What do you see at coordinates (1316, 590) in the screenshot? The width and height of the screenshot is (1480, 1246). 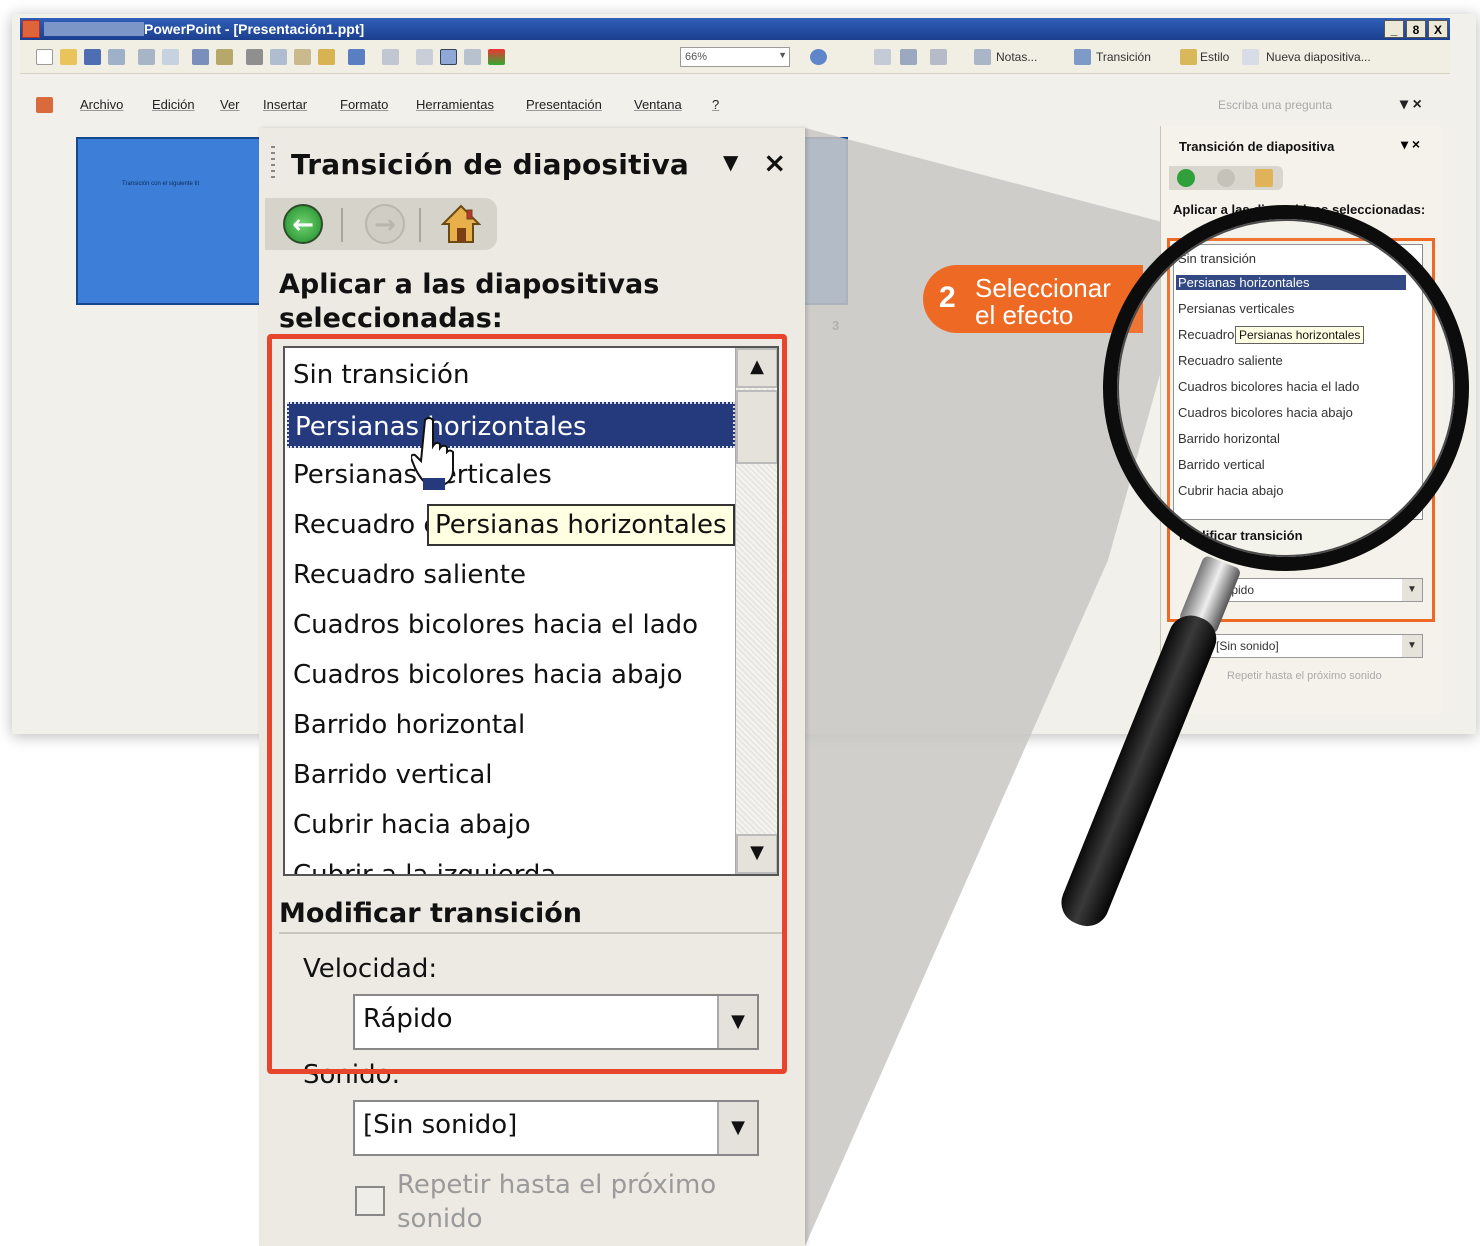 I see `small-speed-select: Rápido ▼` at bounding box center [1316, 590].